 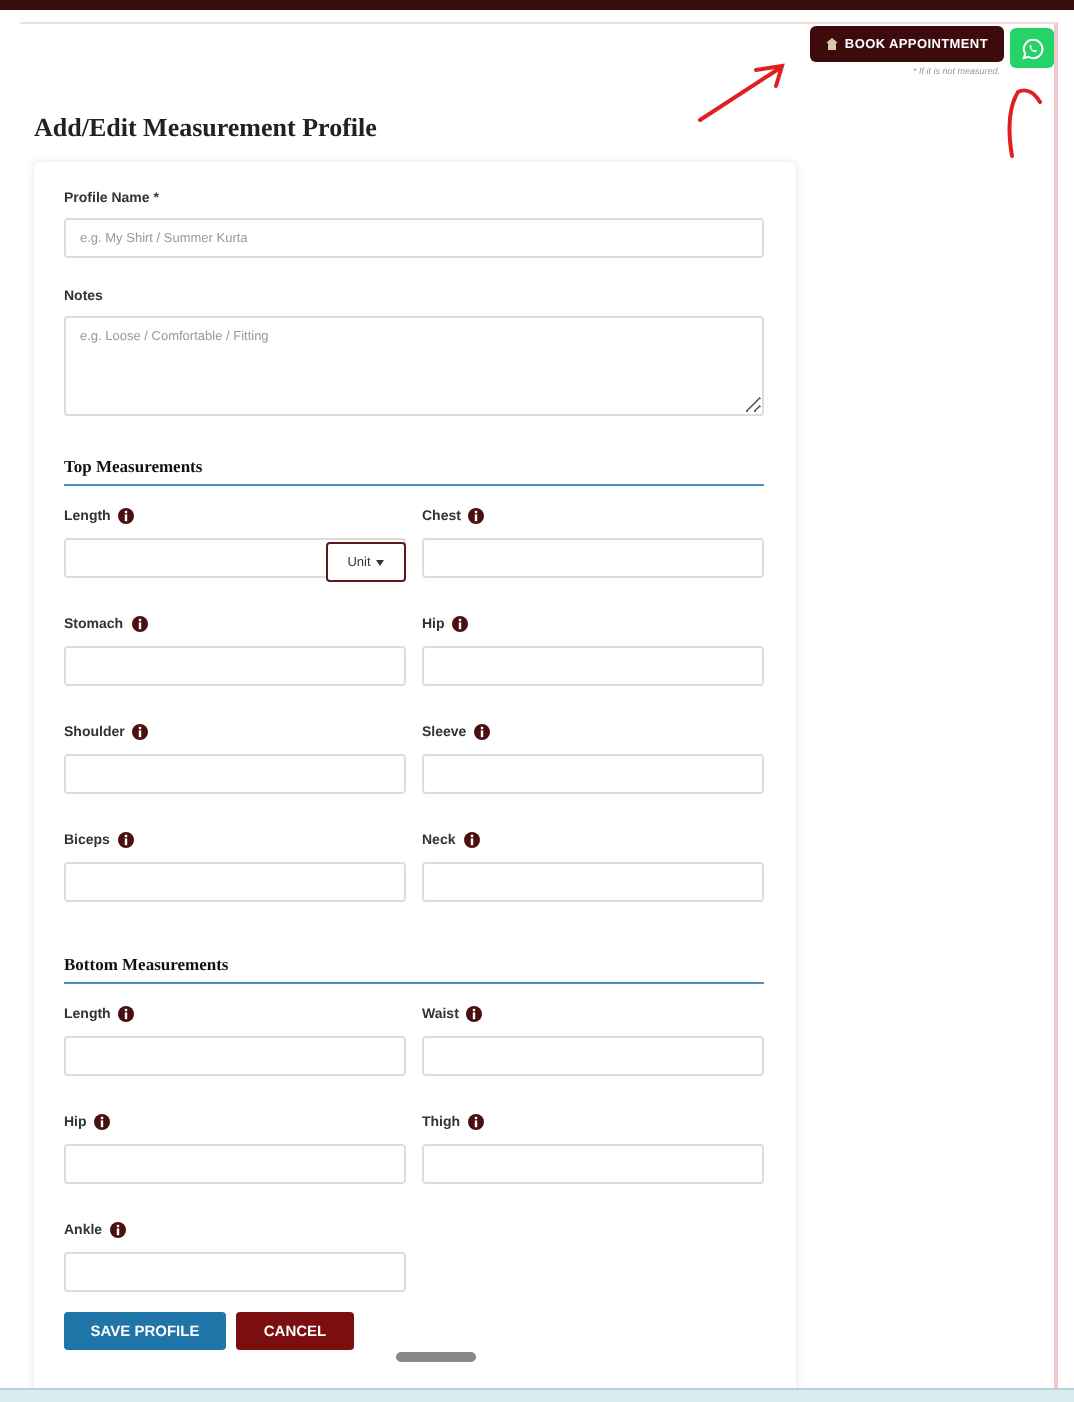 What do you see at coordinates (414, 471) in the screenshot?
I see `section-heading: Top Measurements` at bounding box center [414, 471].